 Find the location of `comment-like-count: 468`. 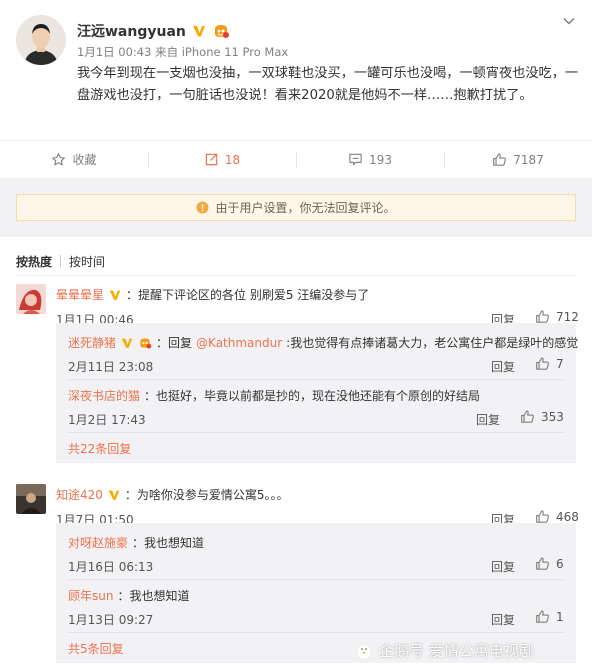

comment-like-count: 468 is located at coordinates (567, 516).